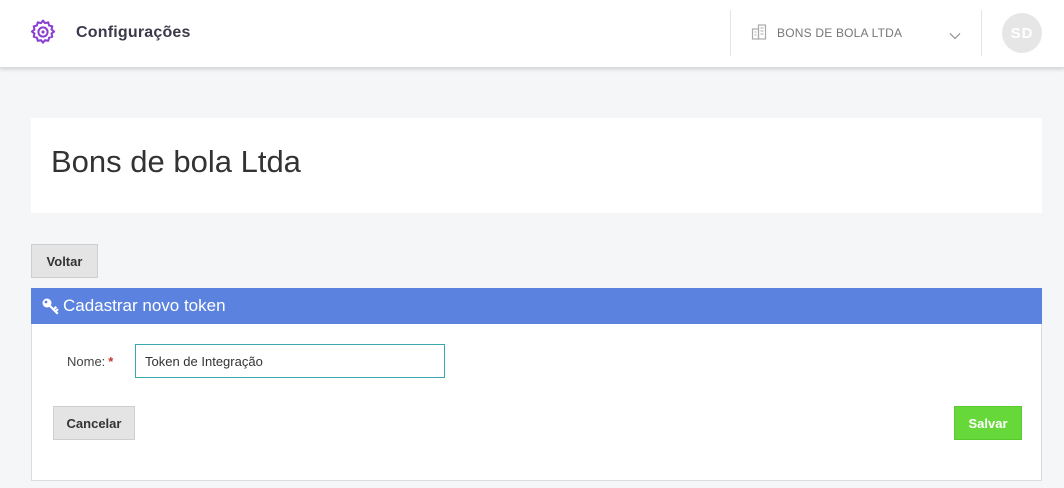 The width and height of the screenshot is (1064, 488). I want to click on panel-title: Cadastrar novo token, so click(144, 305).